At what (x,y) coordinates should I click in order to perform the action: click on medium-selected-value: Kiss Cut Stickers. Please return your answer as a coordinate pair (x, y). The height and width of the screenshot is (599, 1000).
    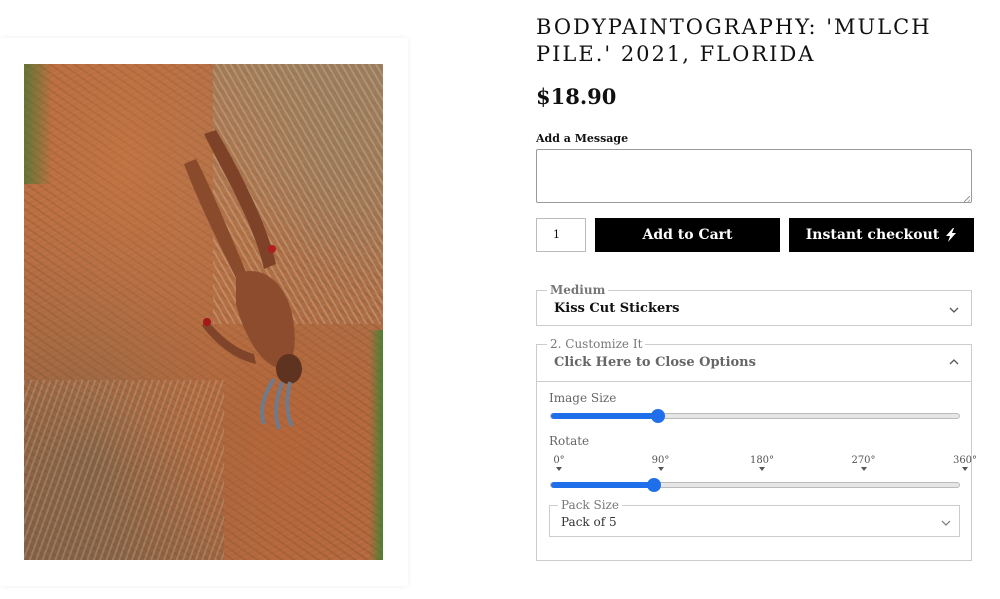
    Looking at the image, I should click on (617, 308).